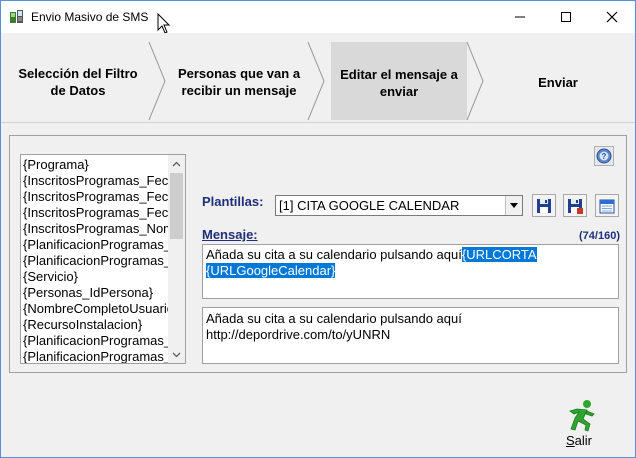 This screenshot has width=636, height=458. Describe the element at coordinates (239, 82) in the screenshot. I see `step-recipients: Personas que van a recibir un mensaje` at that location.